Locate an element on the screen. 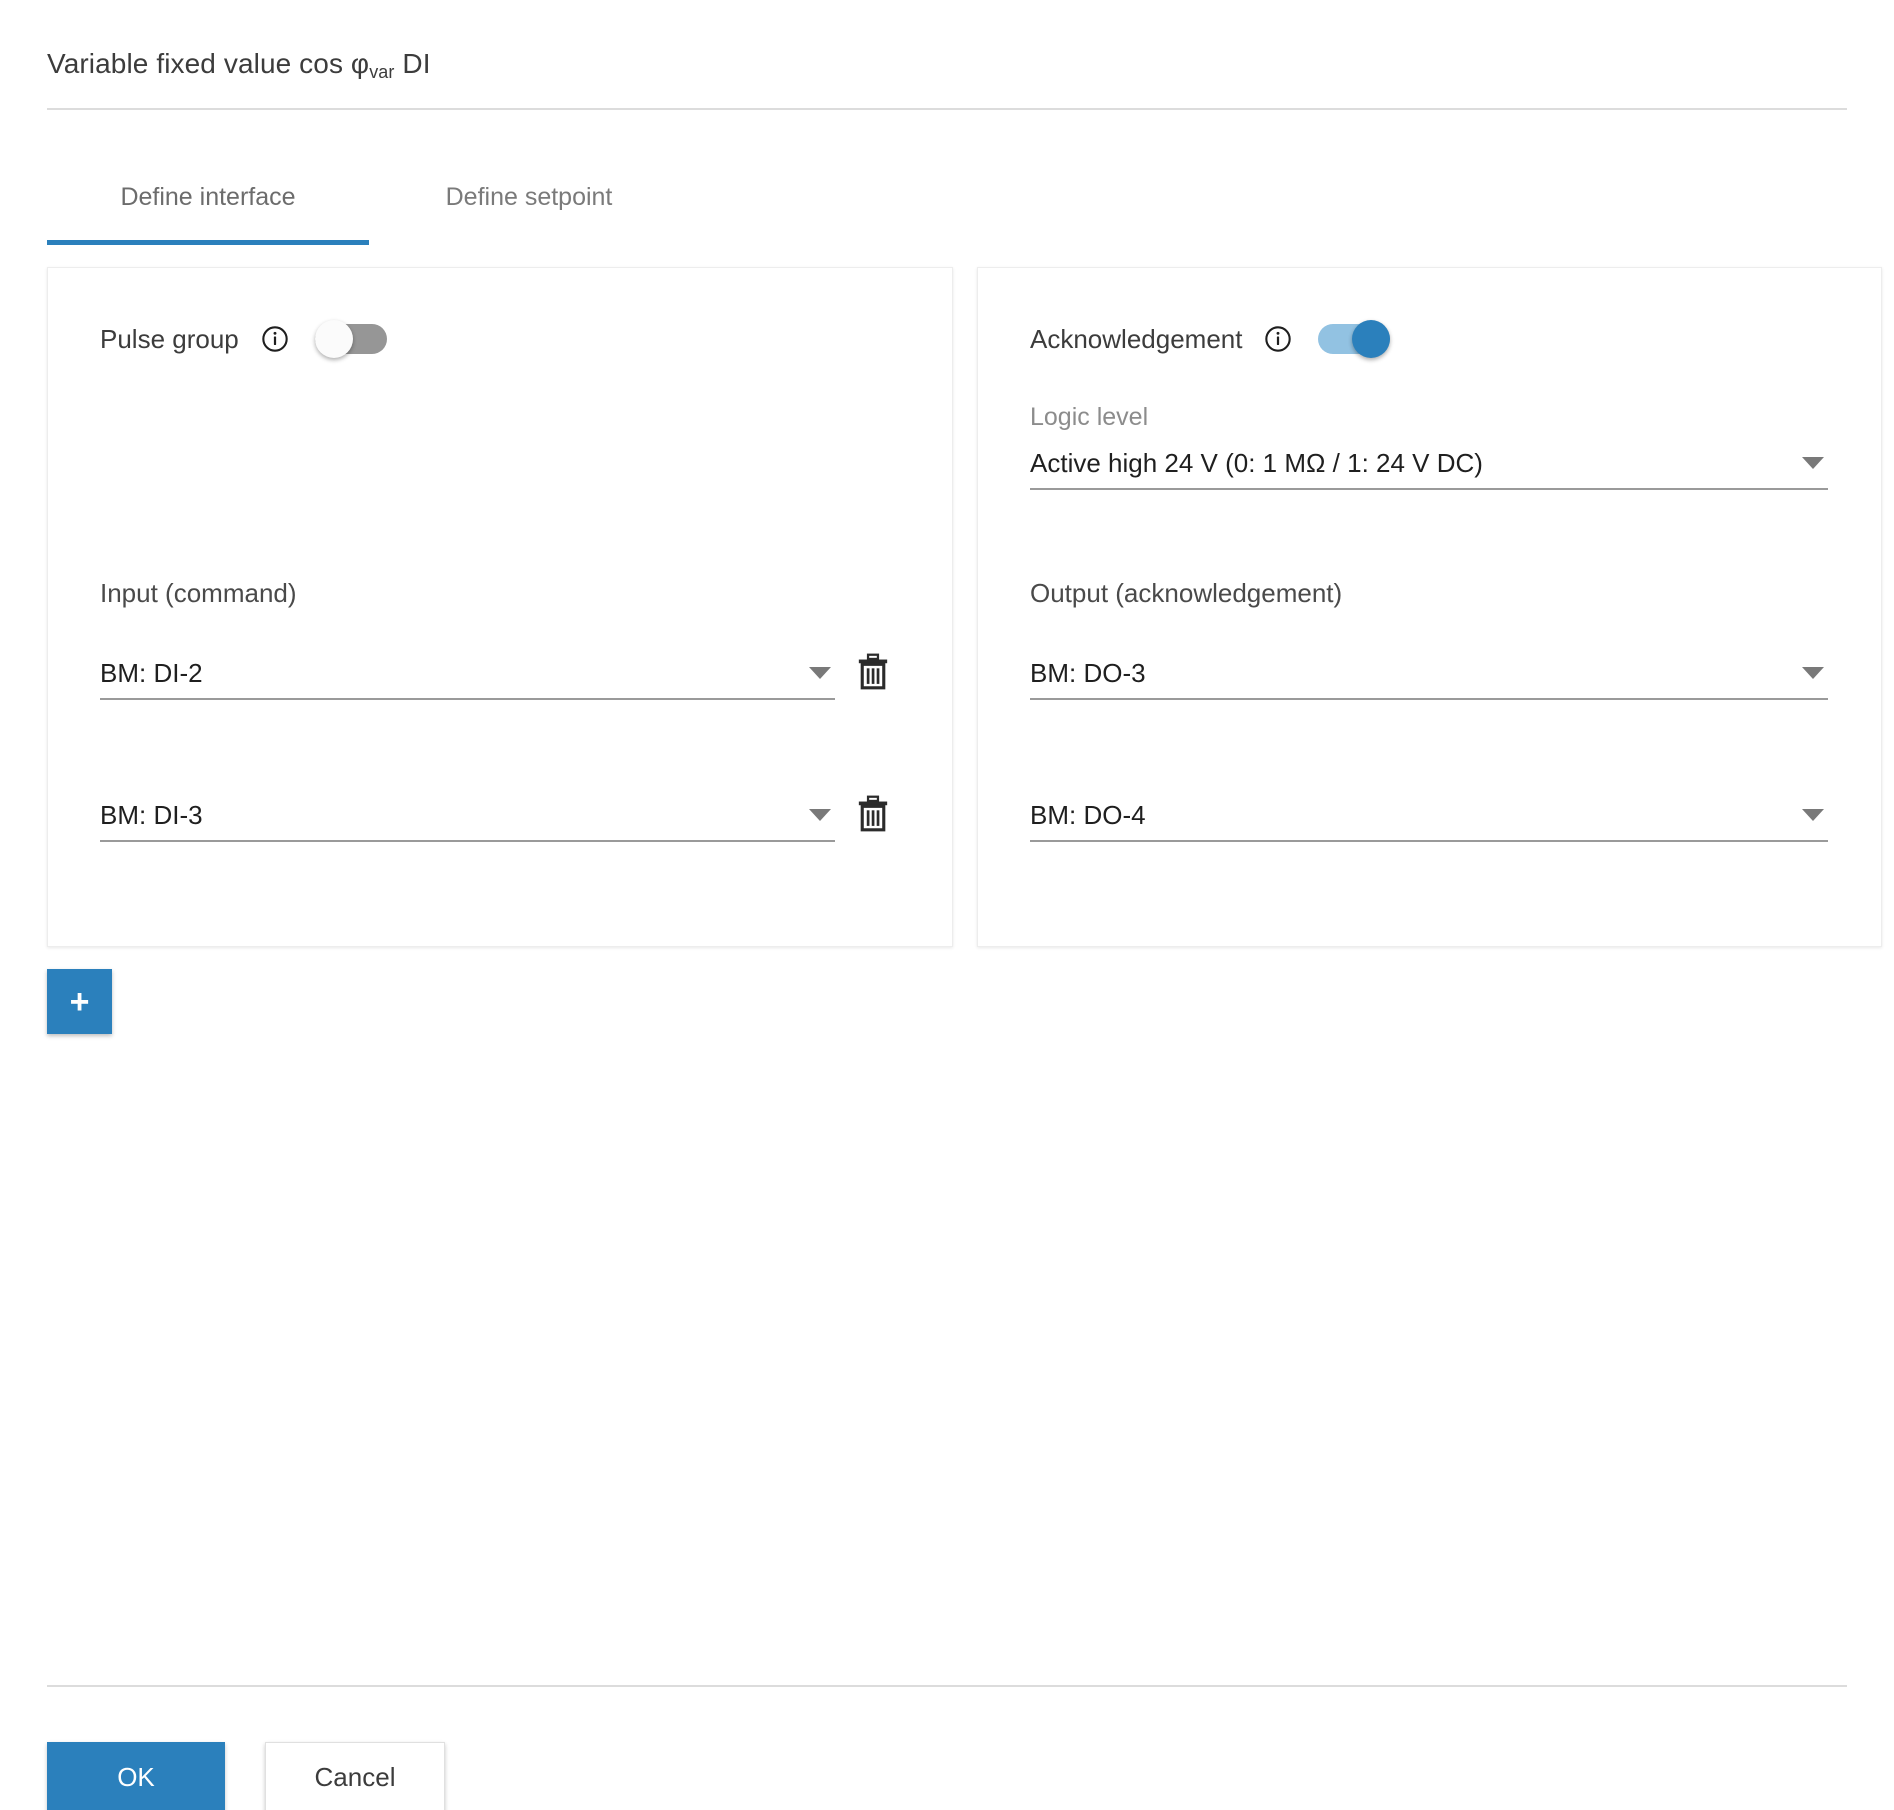 This screenshot has height=1810, width=1894. output-acknowledgement-field-2: BM: DO-4 is located at coordinates (1429, 816).